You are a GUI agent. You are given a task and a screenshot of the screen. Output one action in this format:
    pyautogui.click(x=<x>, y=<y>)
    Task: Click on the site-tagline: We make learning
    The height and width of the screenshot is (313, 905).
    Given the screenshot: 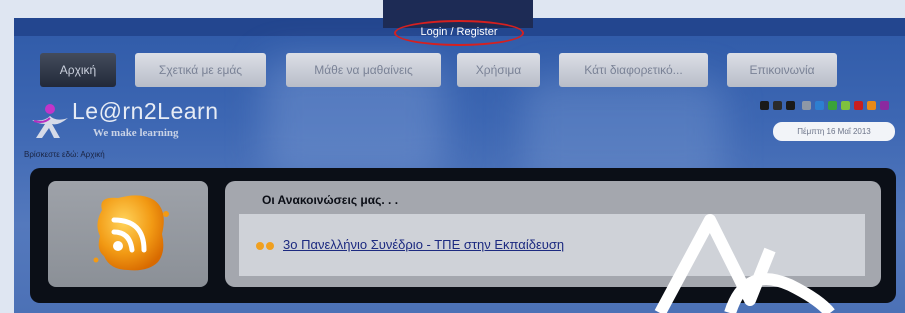 What is the action you would take?
    pyautogui.click(x=136, y=133)
    